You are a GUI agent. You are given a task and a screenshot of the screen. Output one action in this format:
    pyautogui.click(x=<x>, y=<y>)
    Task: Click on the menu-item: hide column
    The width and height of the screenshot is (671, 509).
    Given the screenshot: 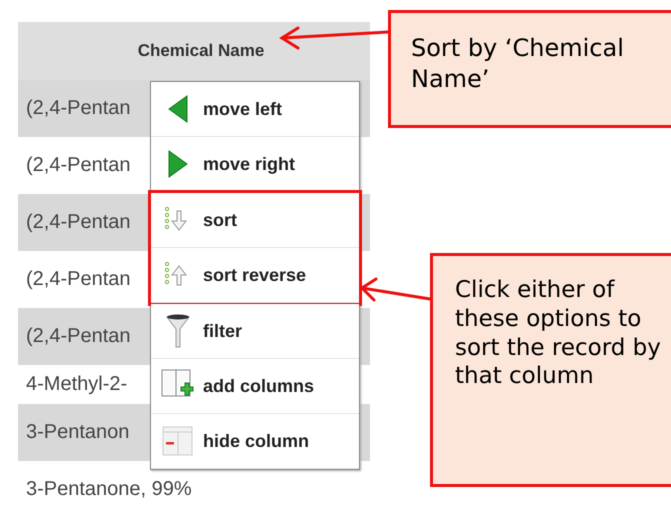 What is the action you would take?
    pyautogui.click(x=255, y=441)
    